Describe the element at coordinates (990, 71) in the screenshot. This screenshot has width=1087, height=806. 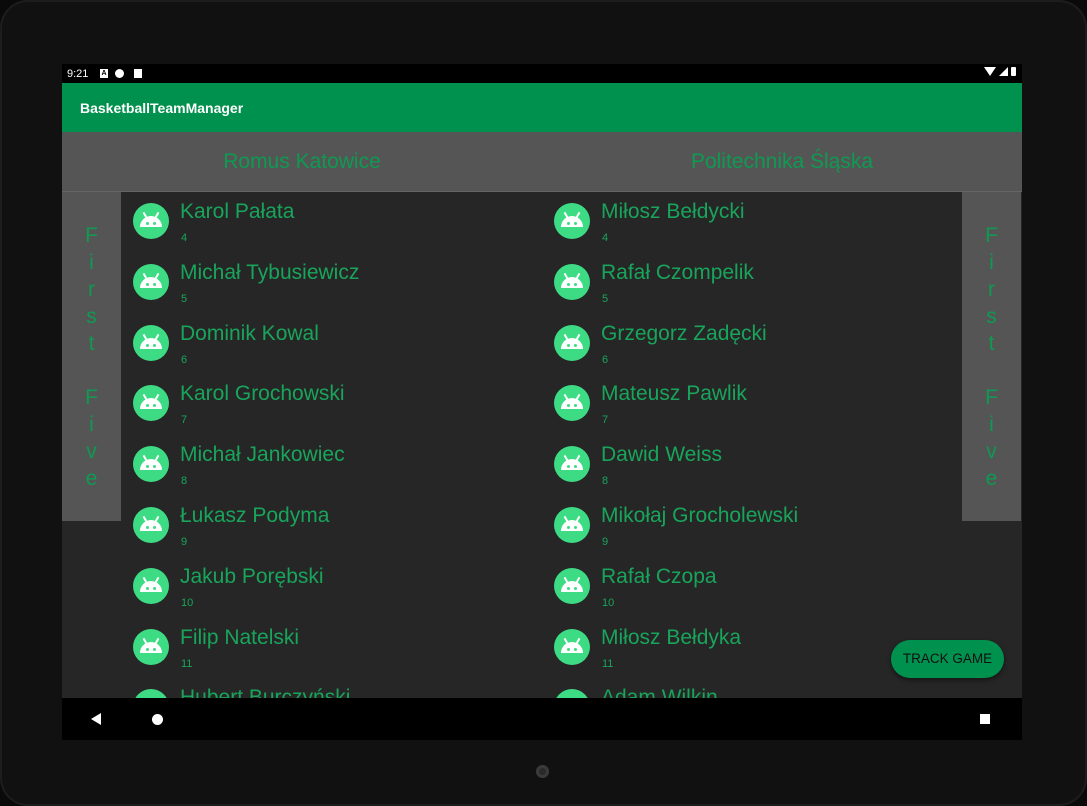
I see `wifi-icon` at that location.